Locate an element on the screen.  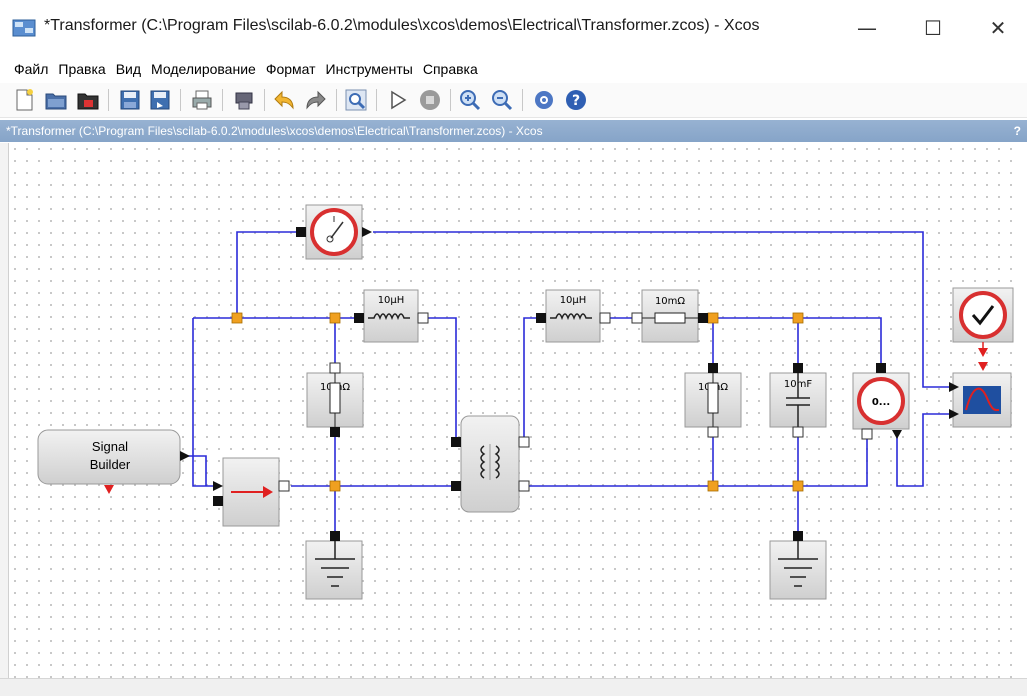
status-bar is located at coordinates (513, 687).